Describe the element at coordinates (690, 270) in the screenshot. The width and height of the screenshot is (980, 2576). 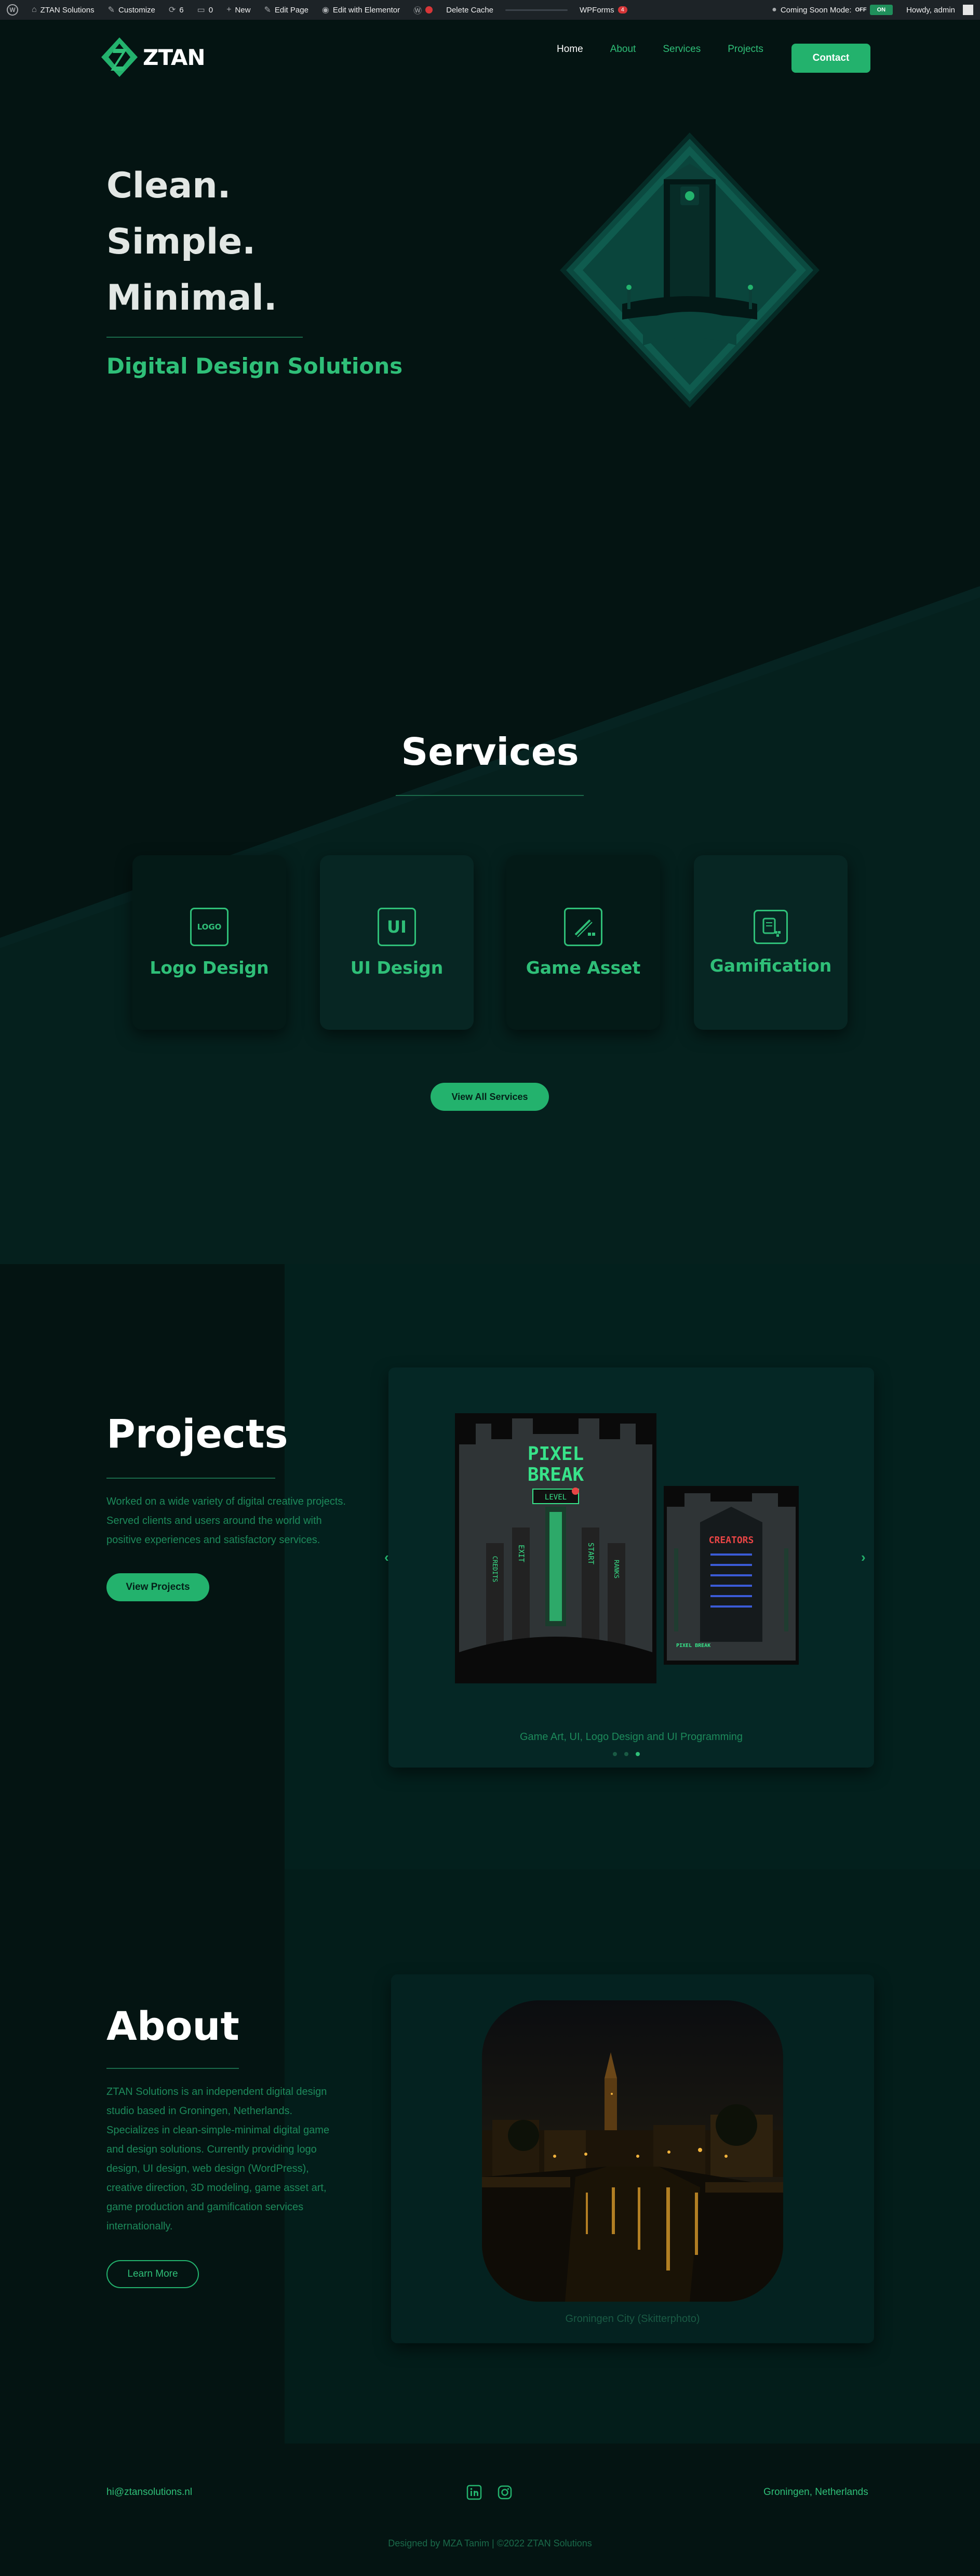
I see `hero-illustration` at that location.